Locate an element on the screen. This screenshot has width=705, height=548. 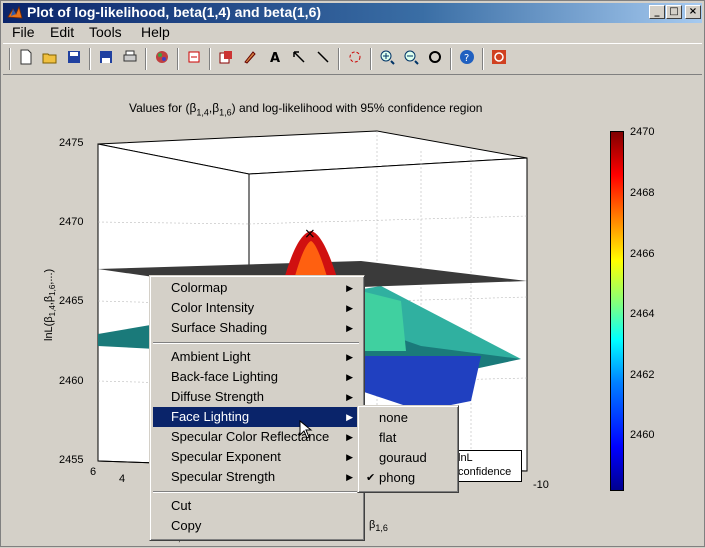
z-tick-label: 2460 is located at coordinates (71, 381).